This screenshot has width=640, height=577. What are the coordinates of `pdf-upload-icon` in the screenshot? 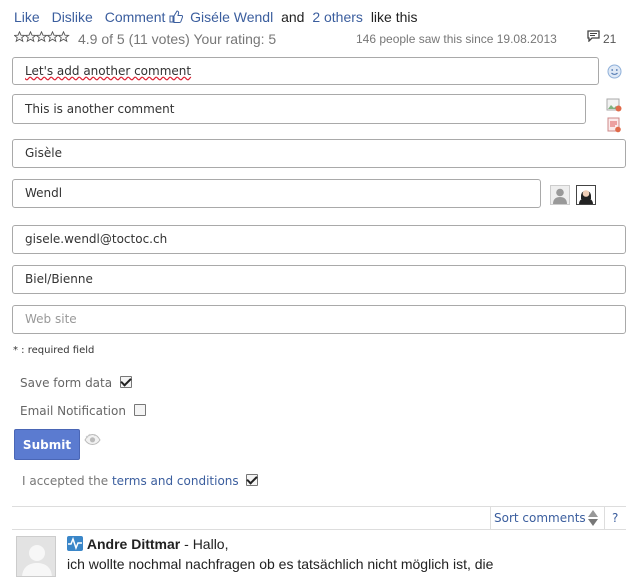 It's located at (614, 125).